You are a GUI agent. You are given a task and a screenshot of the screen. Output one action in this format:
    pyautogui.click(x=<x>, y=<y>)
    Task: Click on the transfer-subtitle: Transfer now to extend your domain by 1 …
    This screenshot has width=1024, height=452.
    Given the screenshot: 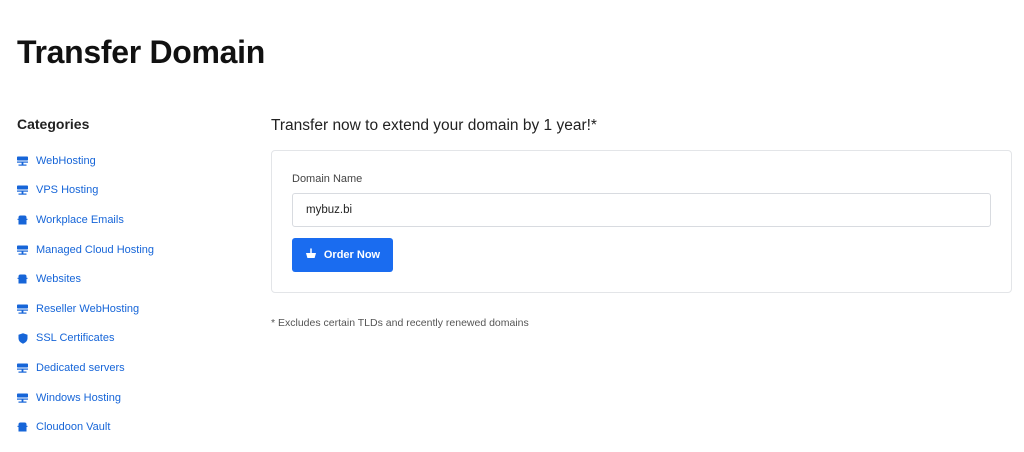 What is the action you would take?
    pyautogui.click(x=434, y=125)
    